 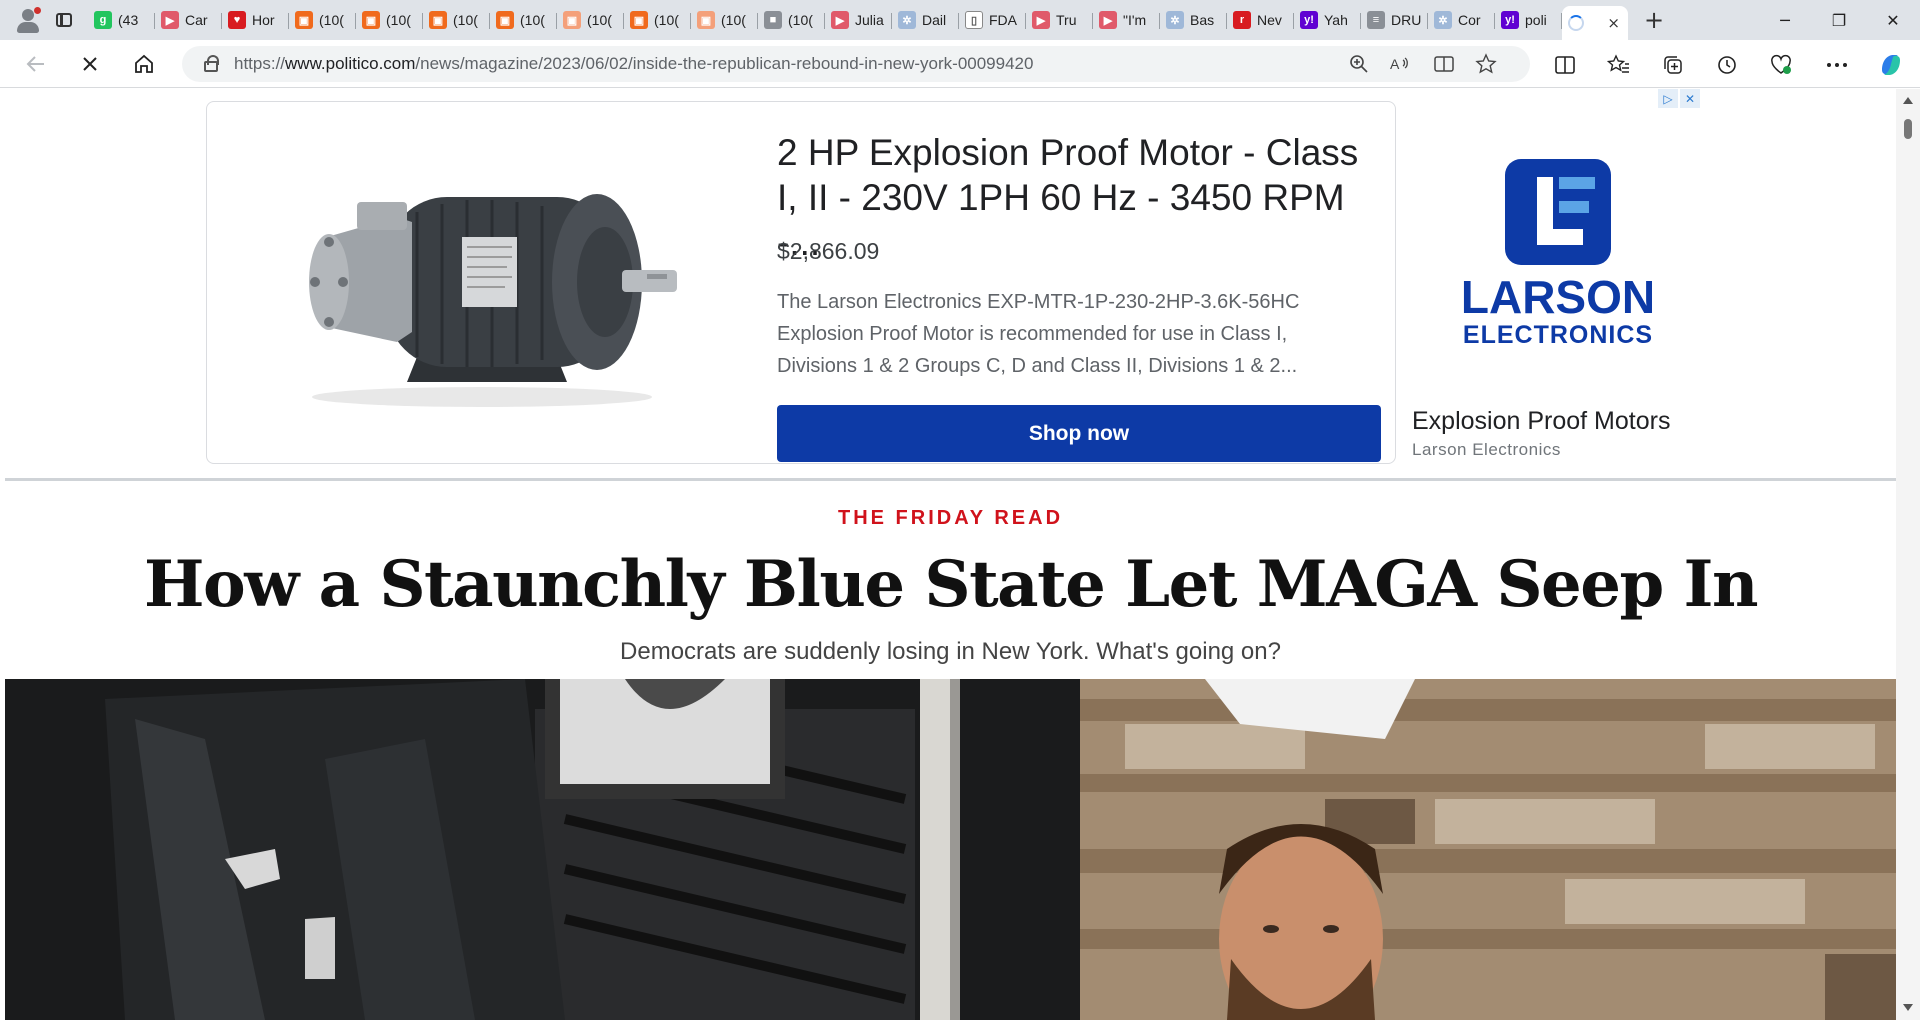 What do you see at coordinates (103, 20) in the screenshot?
I see `tab-favicon-icon: g` at bounding box center [103, 20].